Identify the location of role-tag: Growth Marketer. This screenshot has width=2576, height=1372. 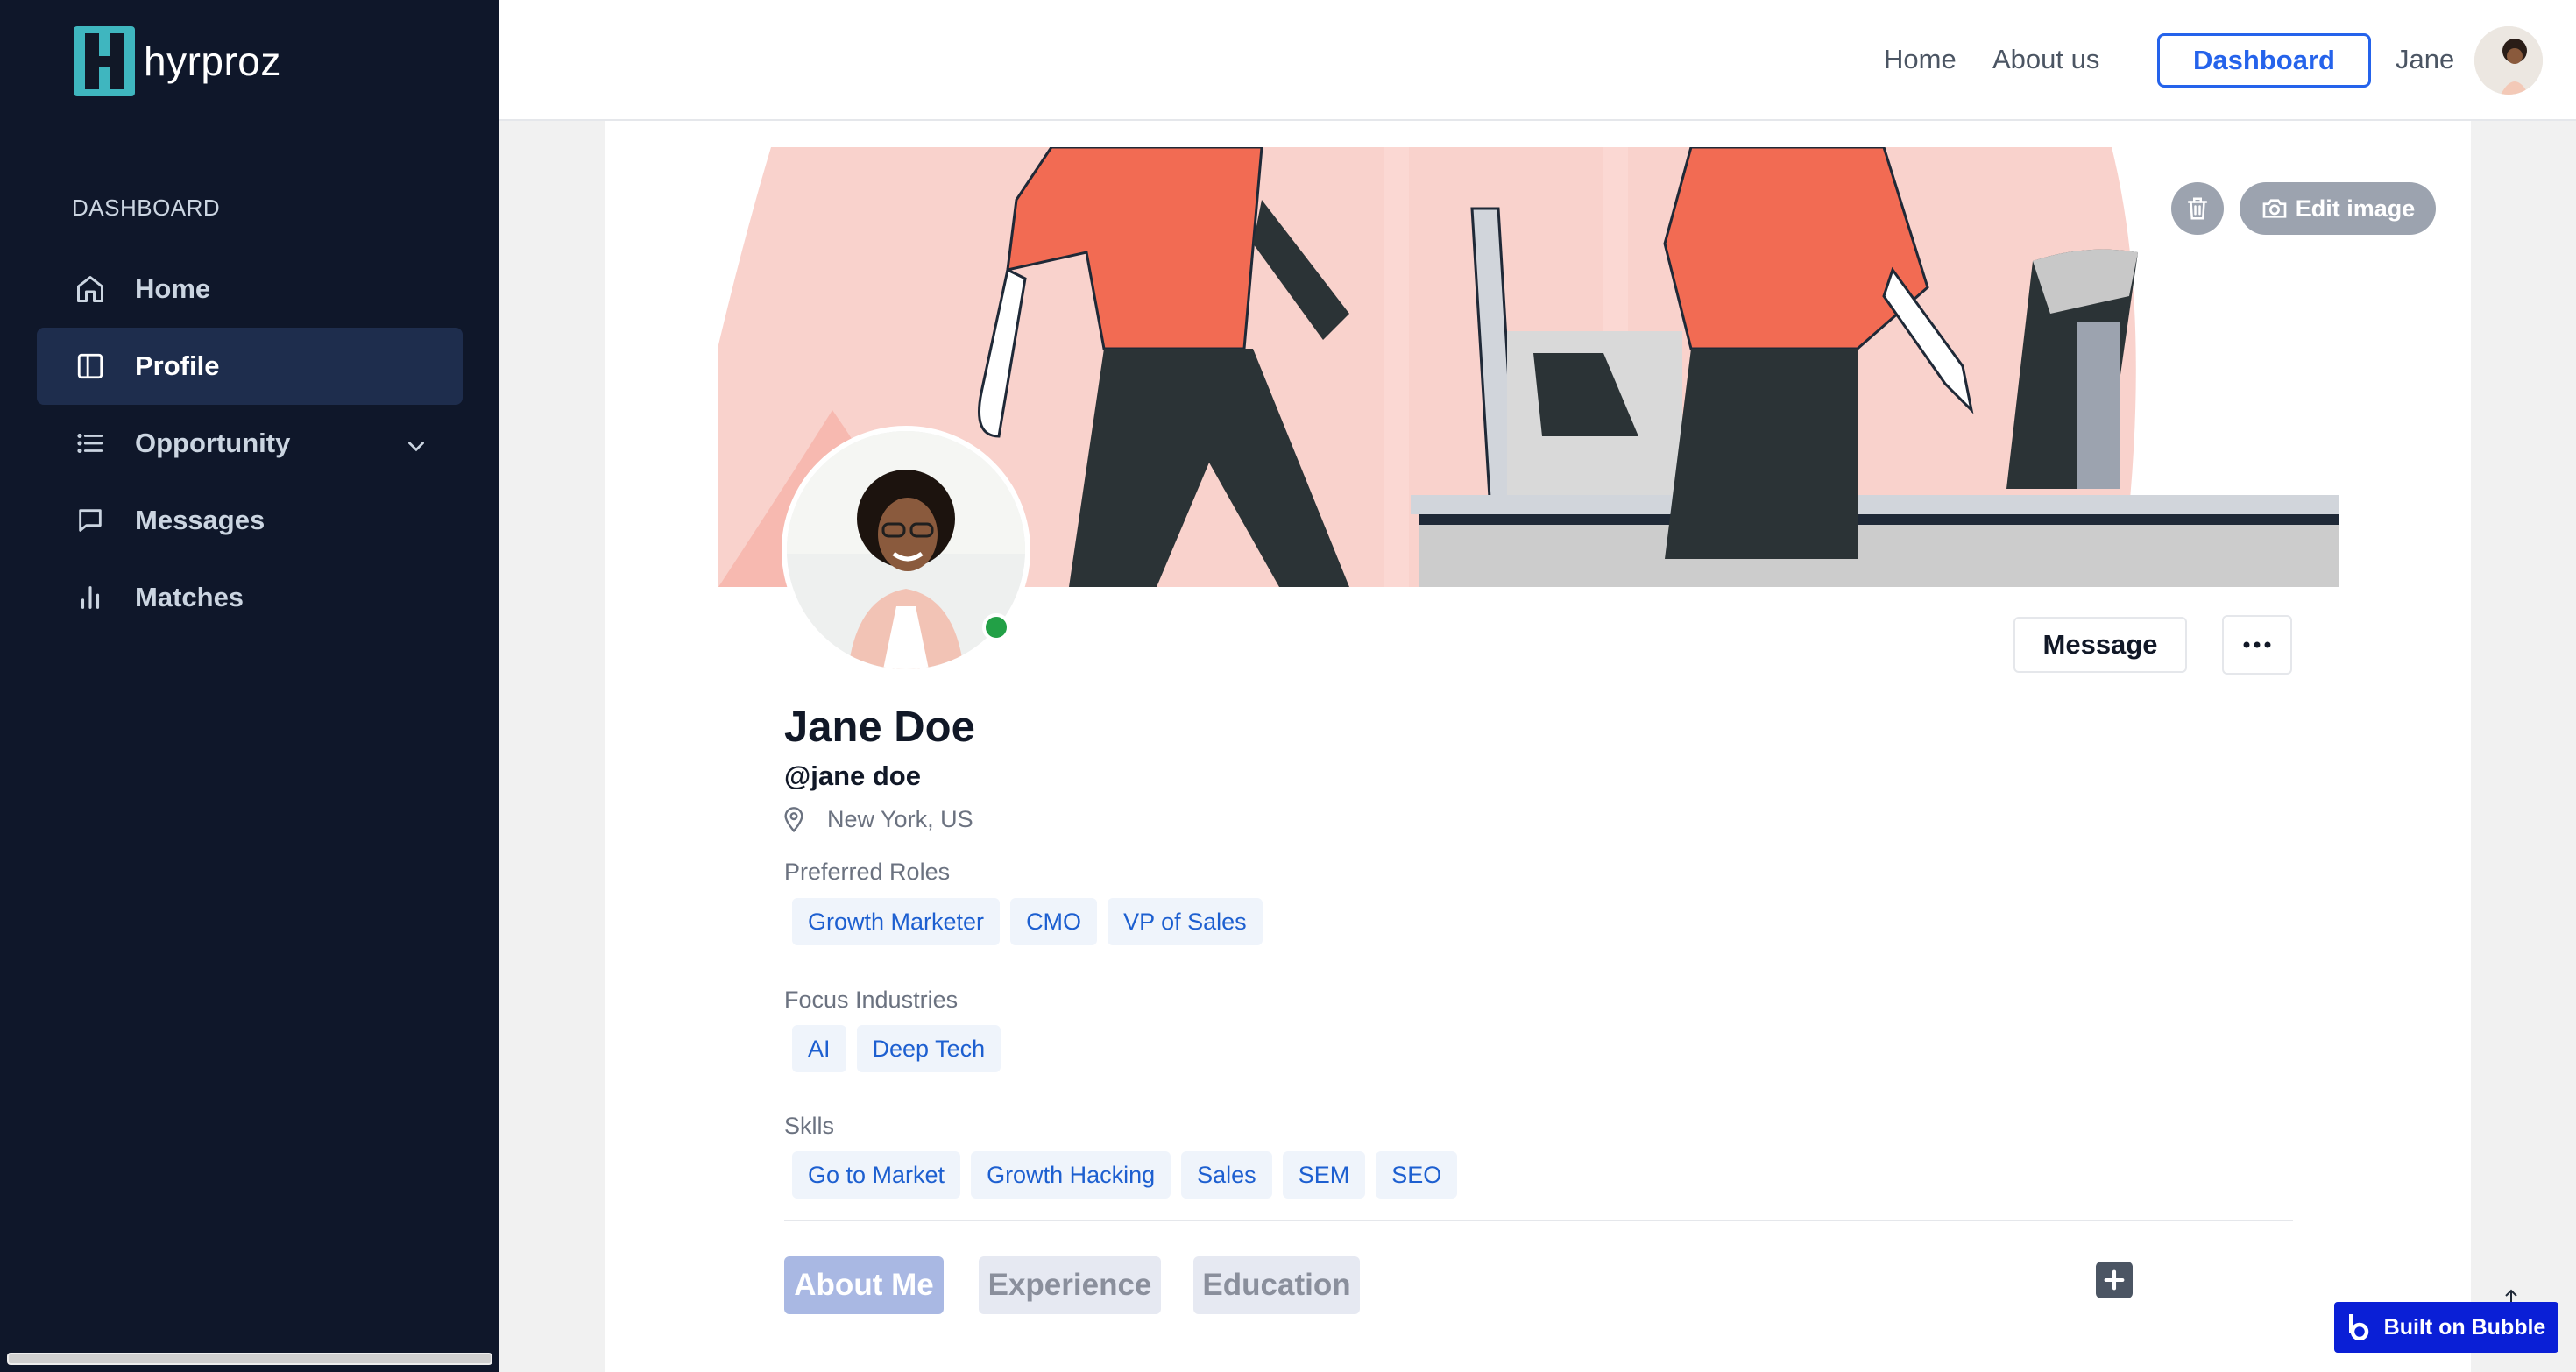
(896, 921).